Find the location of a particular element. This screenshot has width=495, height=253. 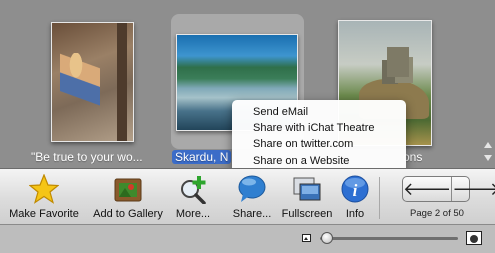

scroll-down-arrow-icon is located at coordinates (488, 158).